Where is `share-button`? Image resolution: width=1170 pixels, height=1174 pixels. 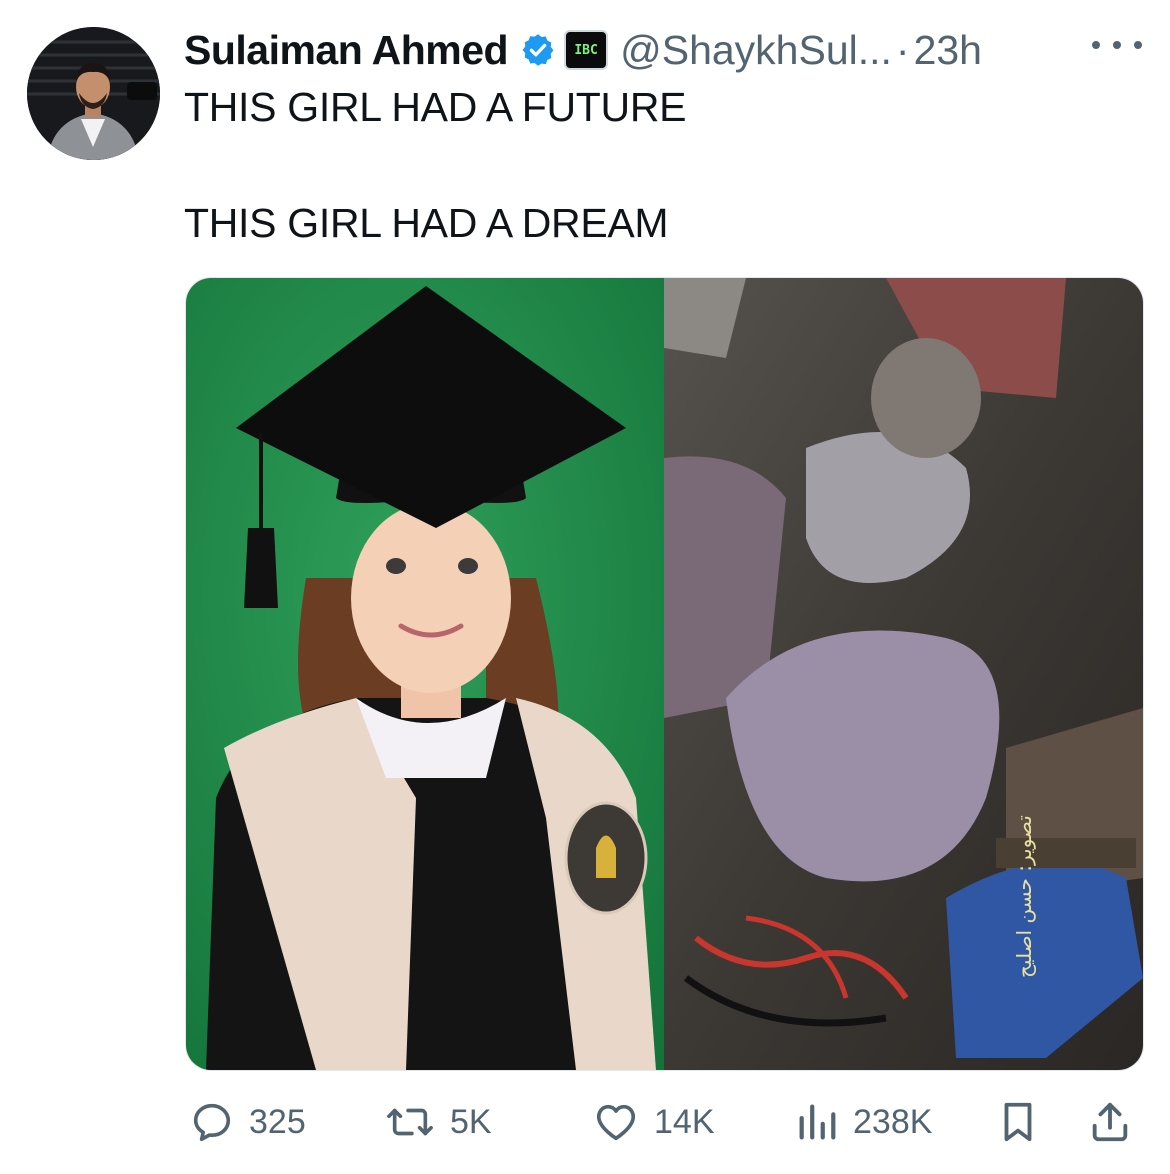 share-button is located at coordinates (1110, 1122).